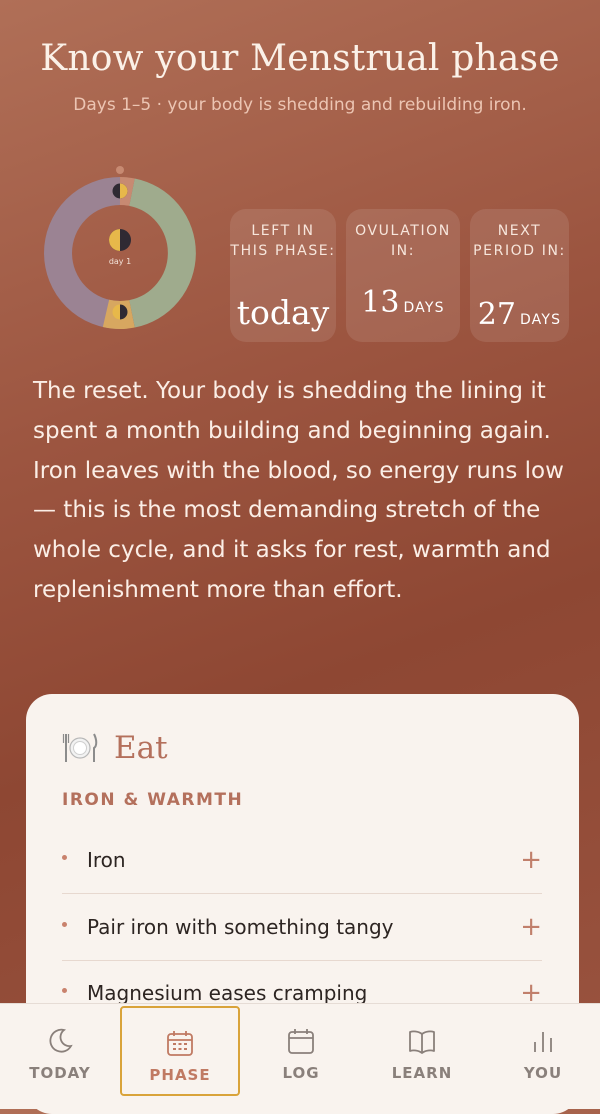  I want to click on nav-label: LEARN, so click(422, 1073).